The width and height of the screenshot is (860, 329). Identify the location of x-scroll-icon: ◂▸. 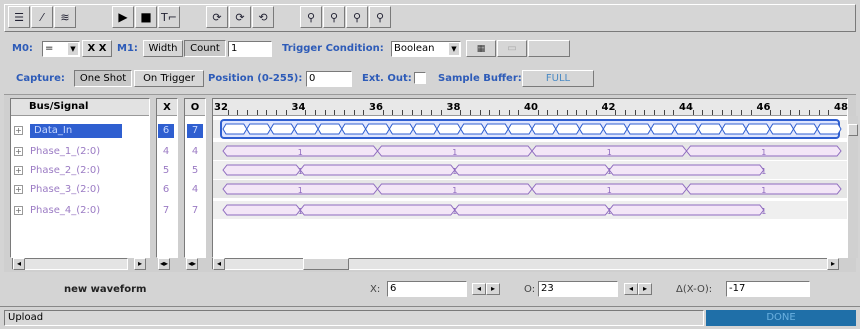
(164, 264).